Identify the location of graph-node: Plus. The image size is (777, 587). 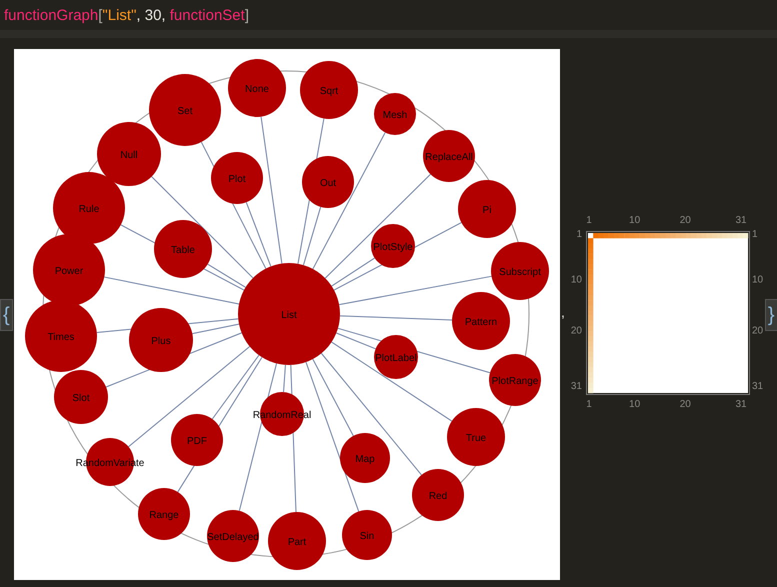
(161, 340).